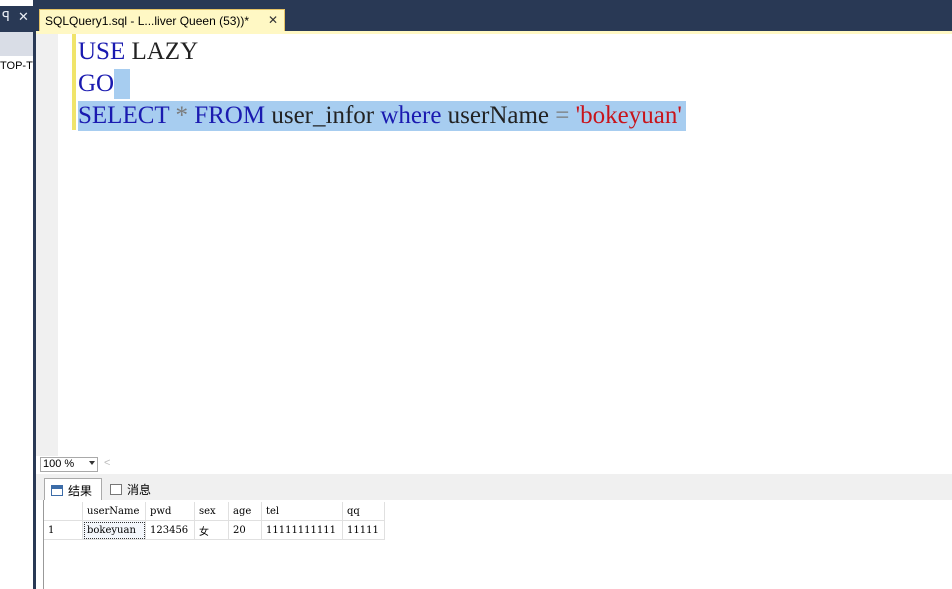  I want to click on tab-results-label: 结果, so click(80, 491).